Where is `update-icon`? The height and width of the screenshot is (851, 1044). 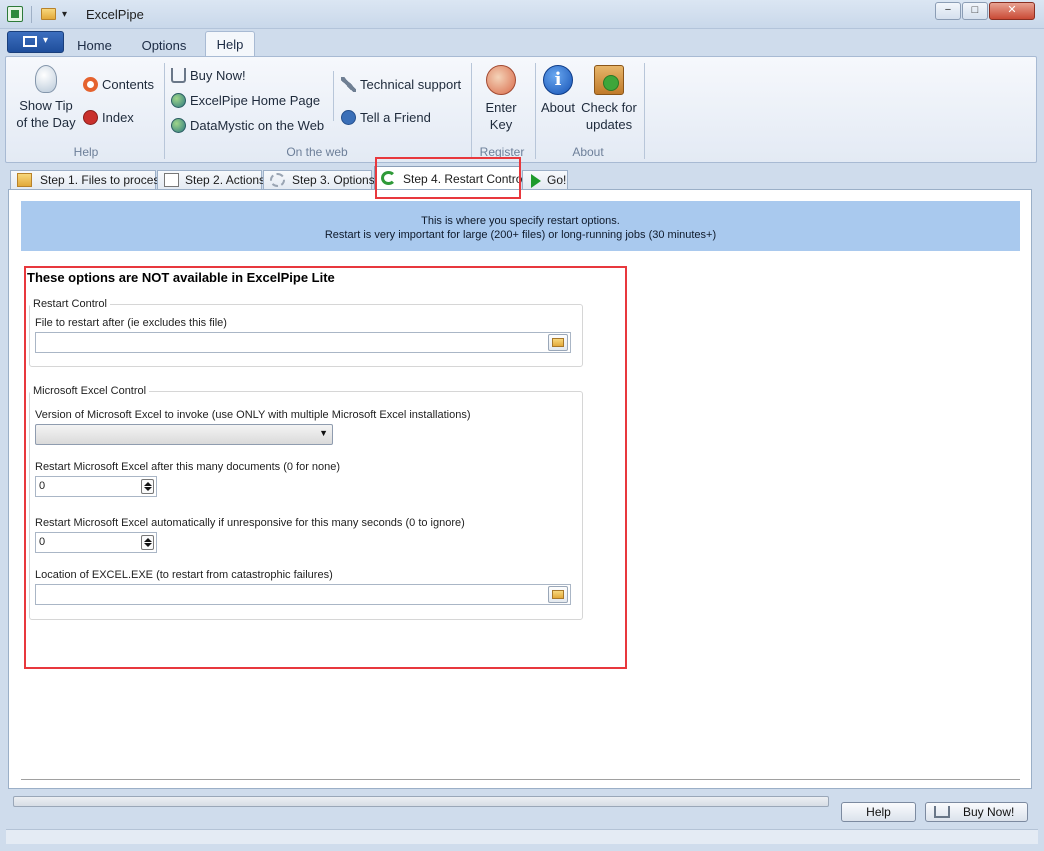
update-icon is located at coordinates (609, 80).